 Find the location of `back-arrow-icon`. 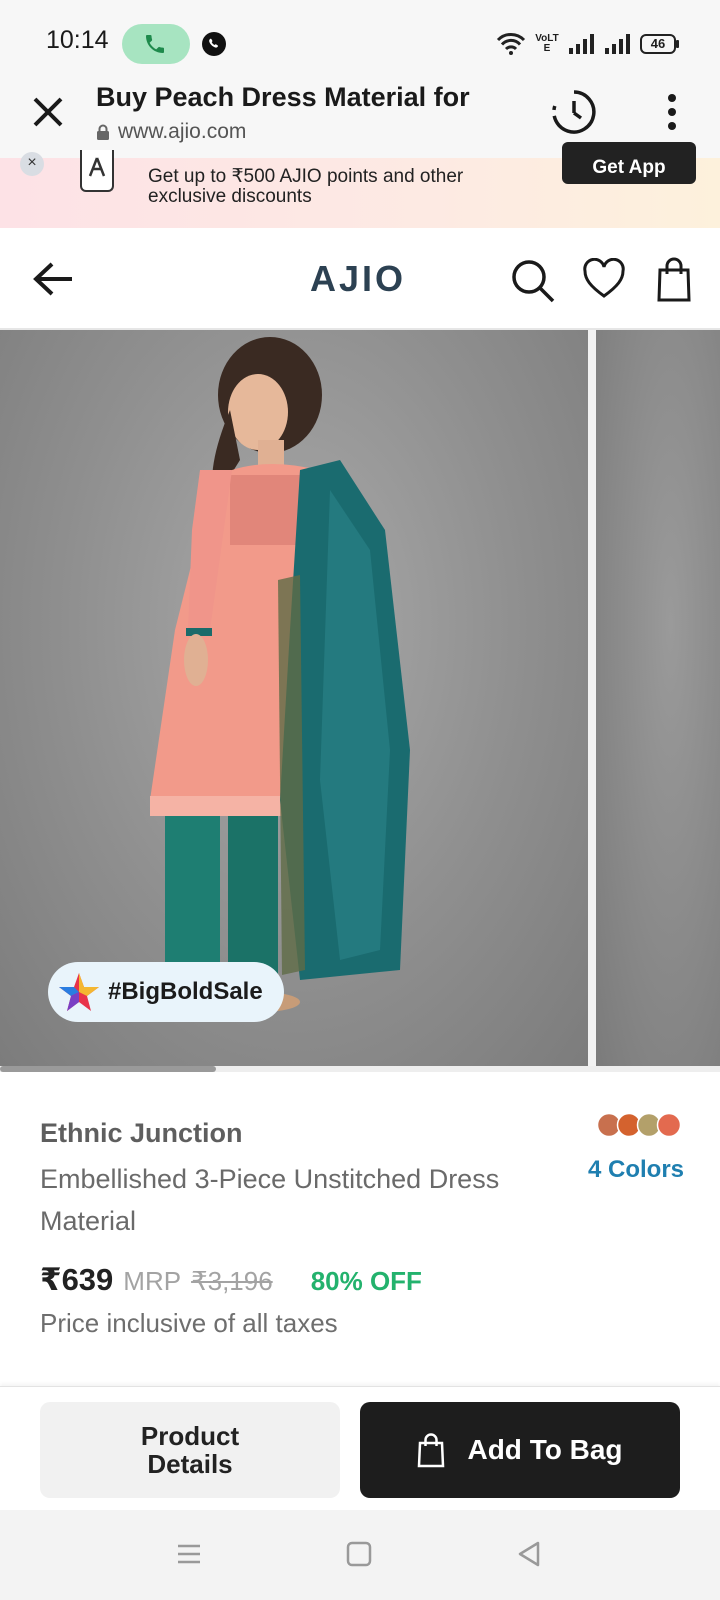

back-arrow-icon is located at coordinates (54, 279).